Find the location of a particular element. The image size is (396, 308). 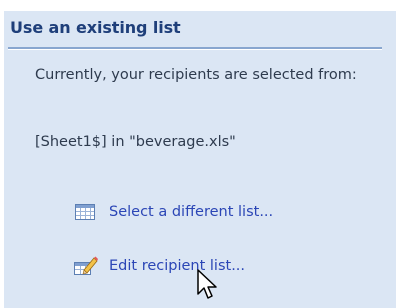

recipients-source: [Sheet1$] in "beverage.xls" is located at coordinates (135, 142).